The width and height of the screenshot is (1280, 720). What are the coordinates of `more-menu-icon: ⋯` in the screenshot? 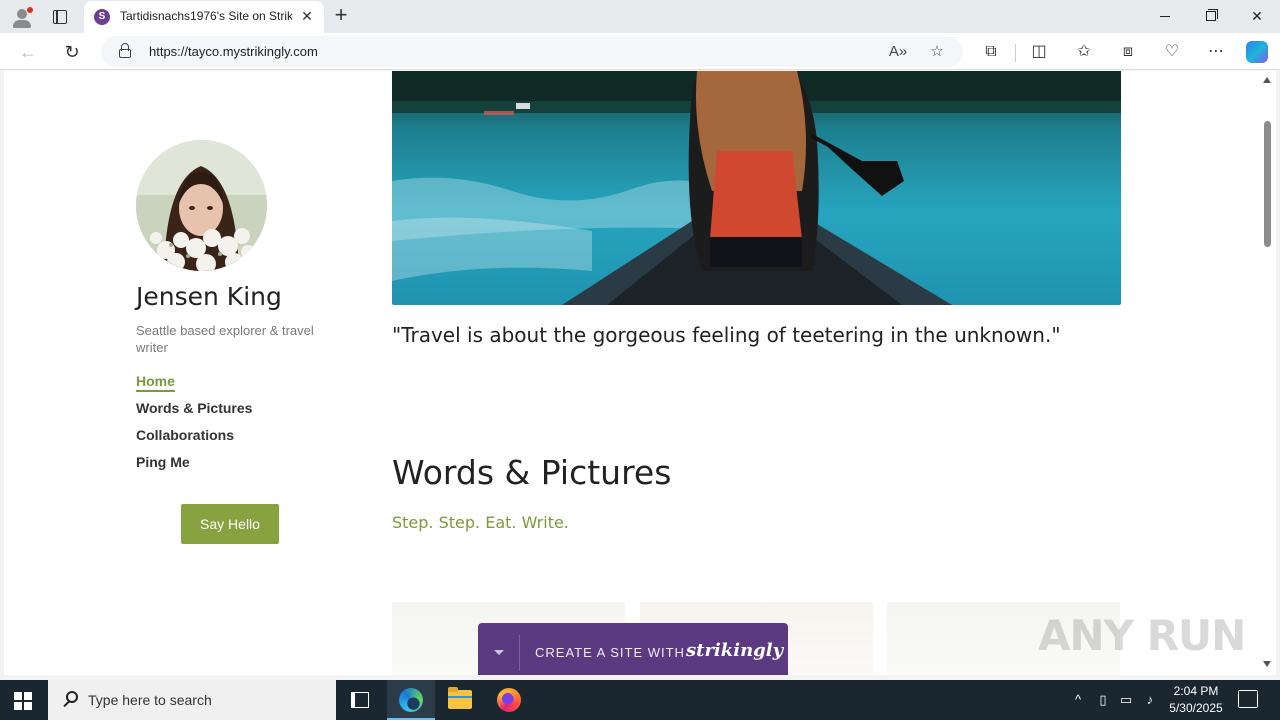 It's located at (1216, 52).